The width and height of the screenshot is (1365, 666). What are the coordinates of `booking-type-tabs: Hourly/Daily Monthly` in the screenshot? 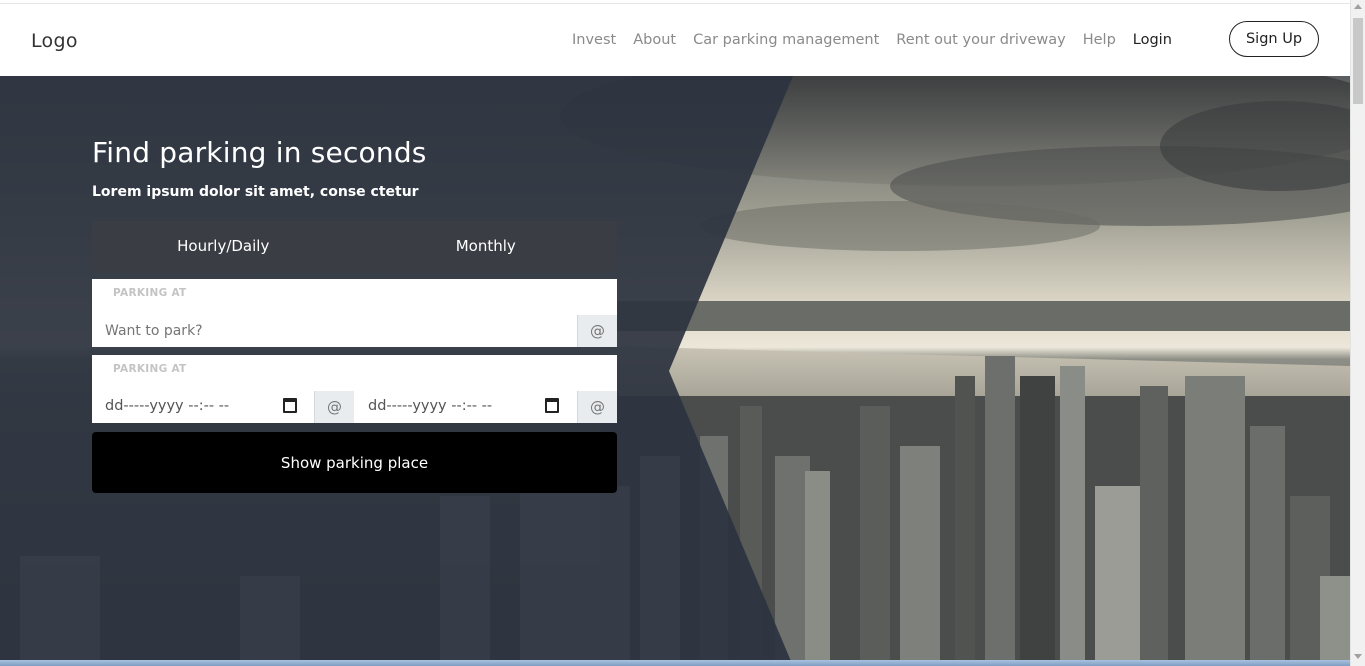 It's located at (354, 246).